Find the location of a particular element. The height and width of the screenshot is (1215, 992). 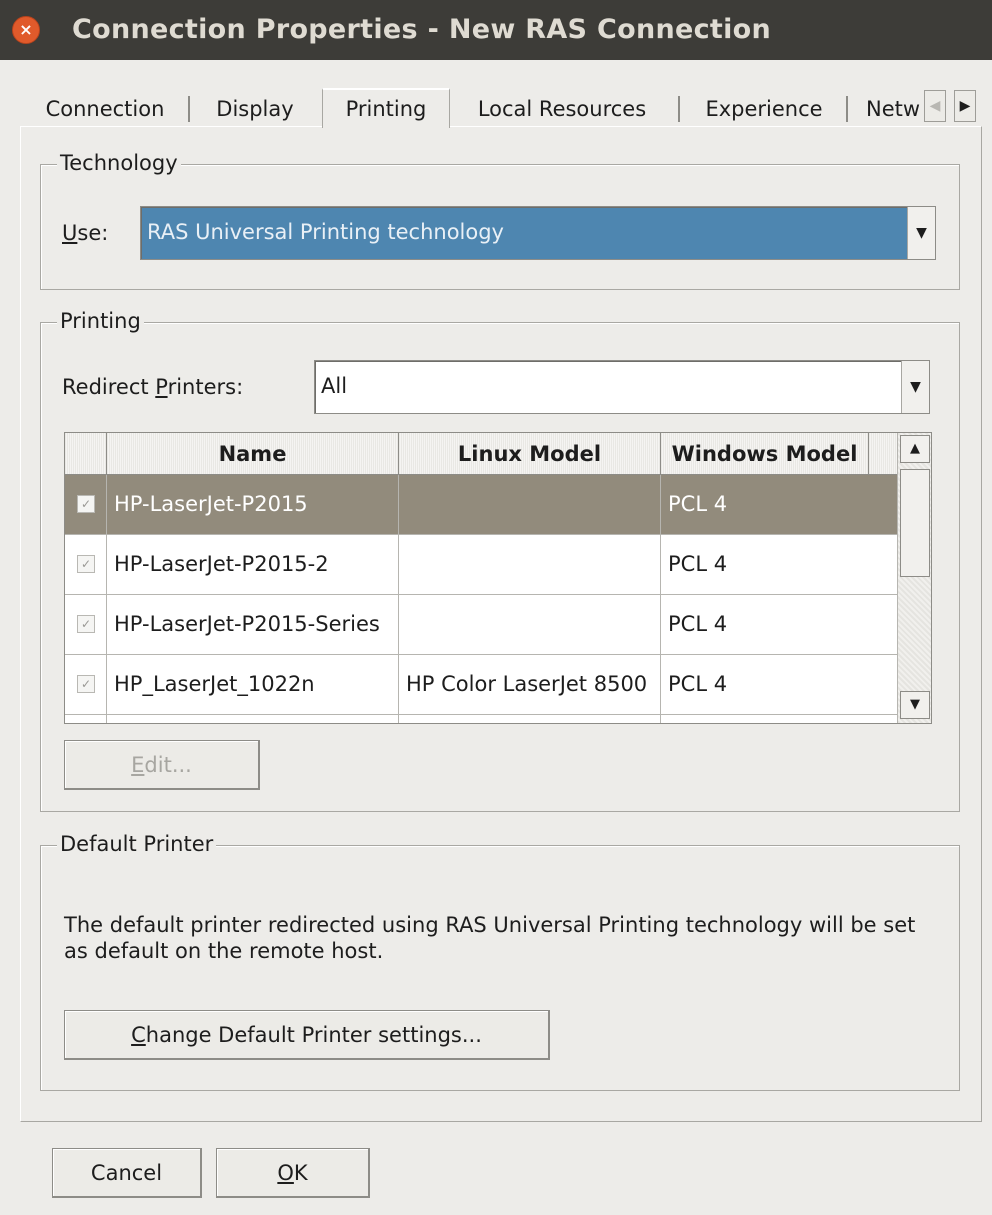

printer-name: HP-LaserJet-P2015 is located at coordinates (253, 504).